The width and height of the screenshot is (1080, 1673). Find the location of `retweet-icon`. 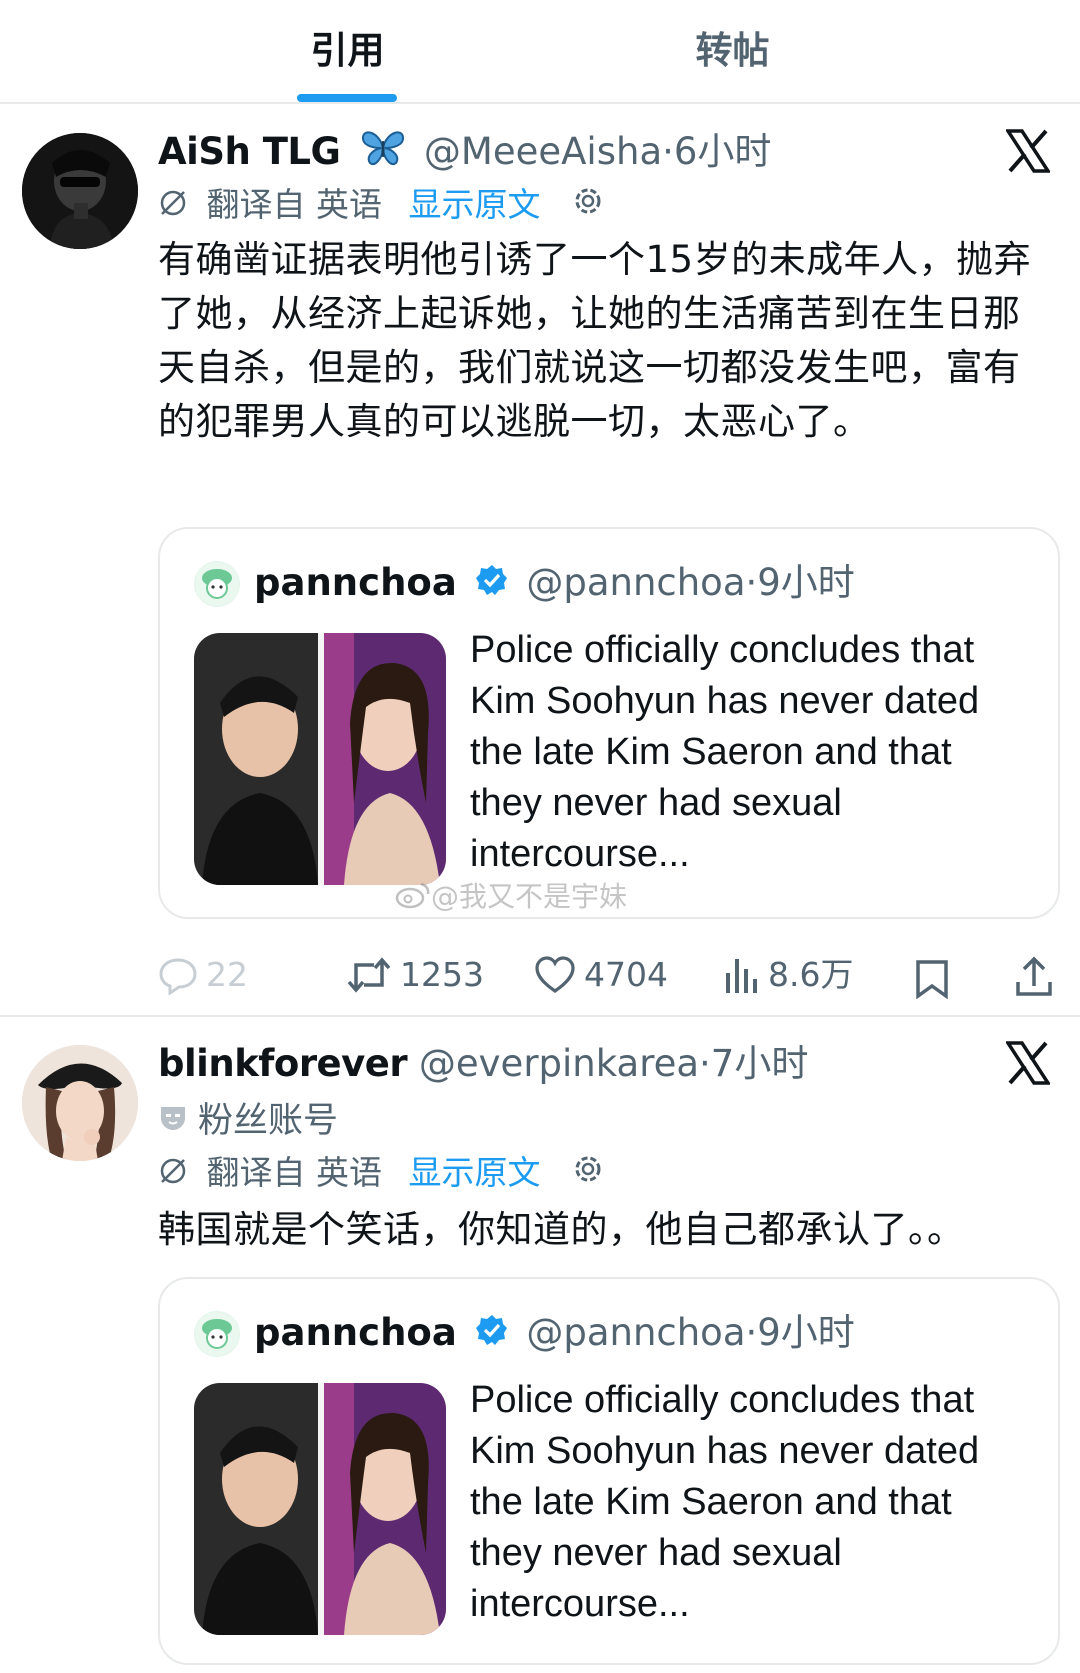

retweet-icon is located at coordinates (369, 974).